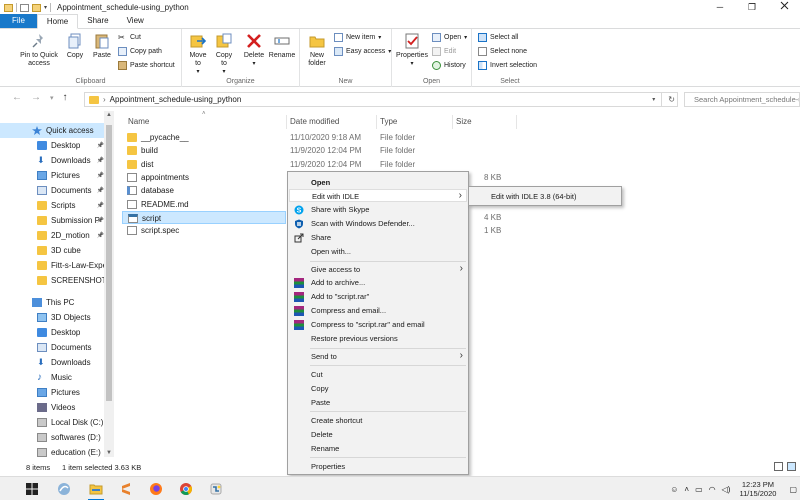  Describe the element at coordinates (140, 51) in the screenshot. I see `copy-path-button: Copy path` at that location.